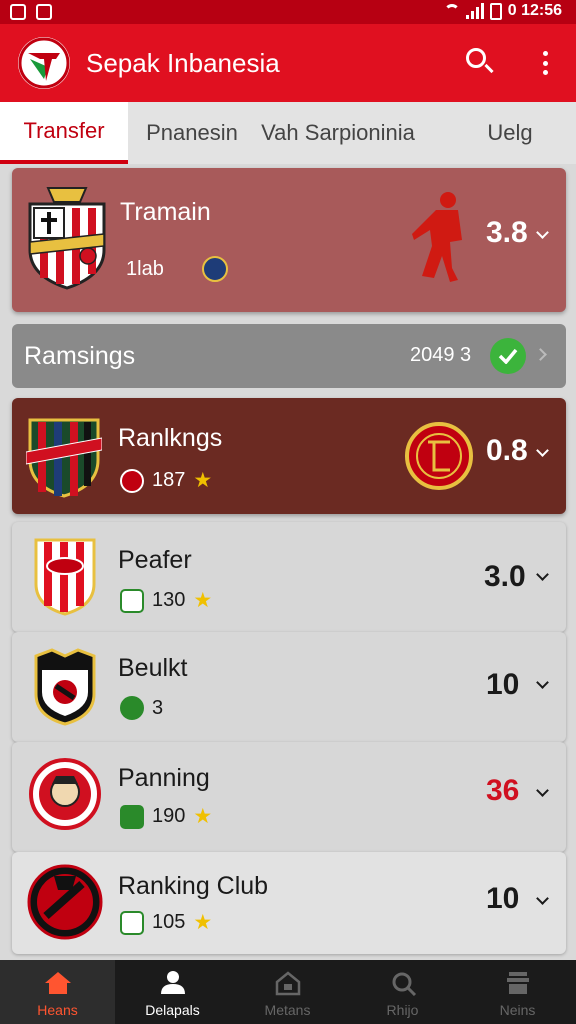 The height and width of the screenshot is (1024, 576). What do you see at coordinates (177, 269) in the screenshot?
I see `club-meta: 1lab` at bounding box center [177, 269].